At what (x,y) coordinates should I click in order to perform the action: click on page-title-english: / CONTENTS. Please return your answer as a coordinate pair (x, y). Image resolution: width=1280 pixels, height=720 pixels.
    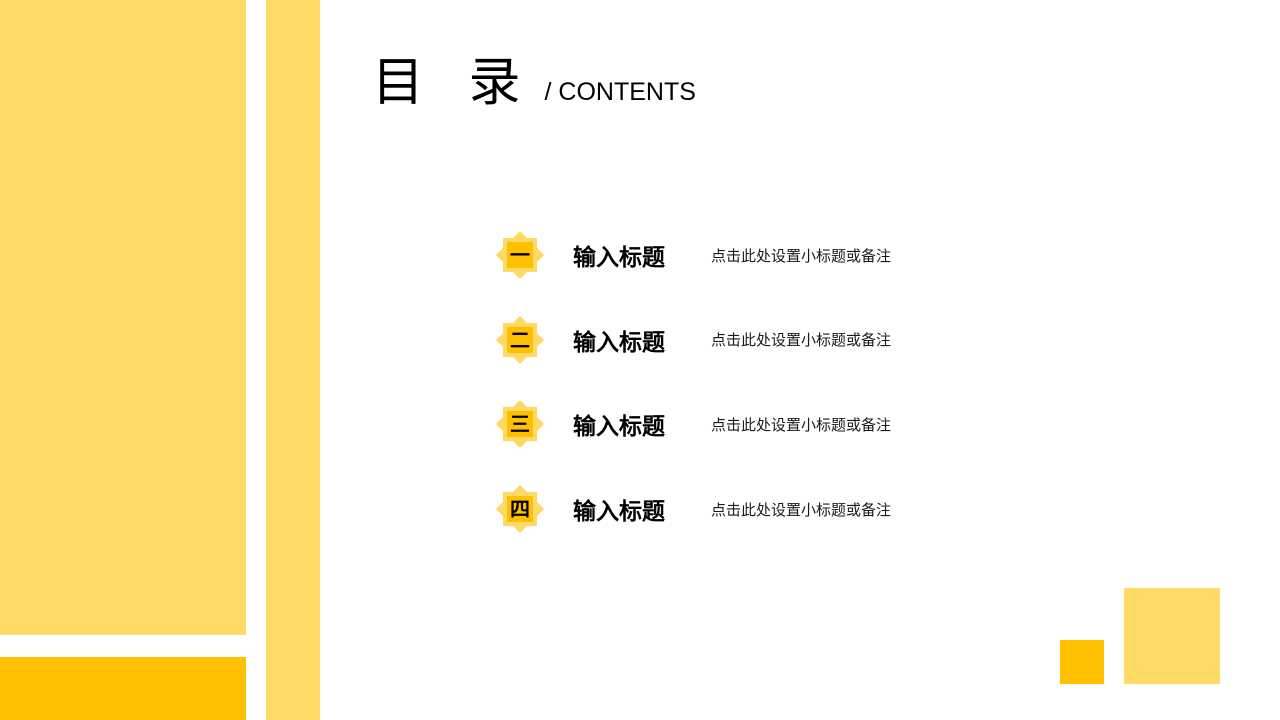
    Looking at the image, I should click on (620, 92).